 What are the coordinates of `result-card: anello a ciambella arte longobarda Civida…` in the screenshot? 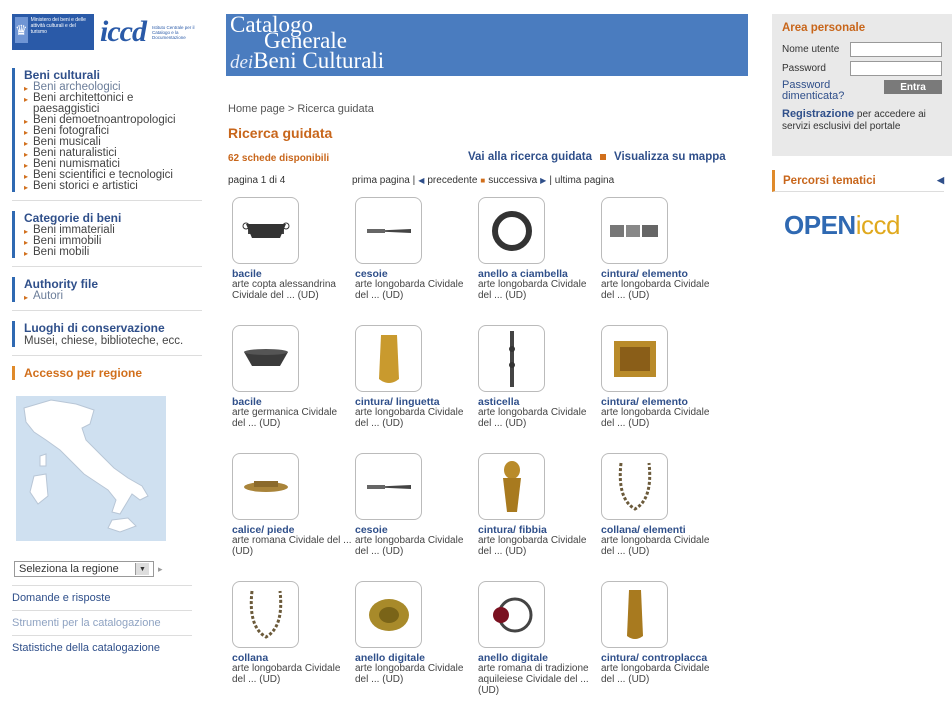 It's located at (539, 253).